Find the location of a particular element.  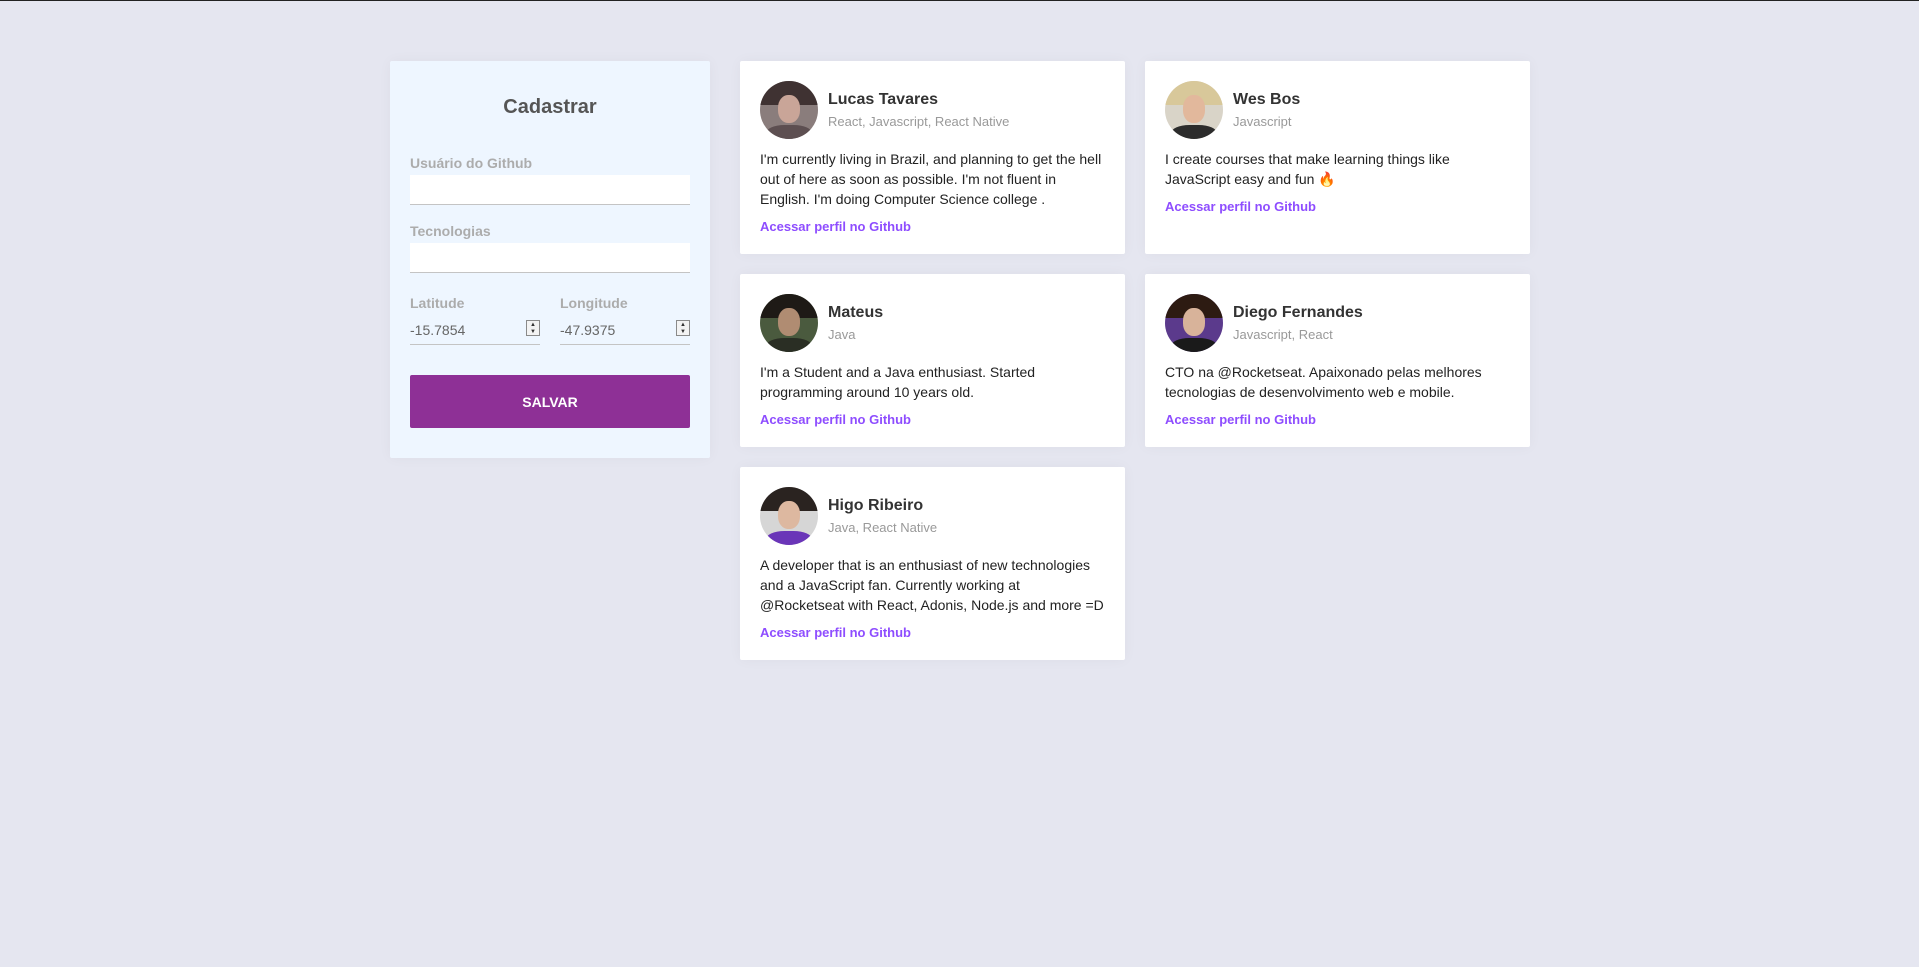

longitude-spinner: ▲ ▼ is located at coordinates (683, 328).